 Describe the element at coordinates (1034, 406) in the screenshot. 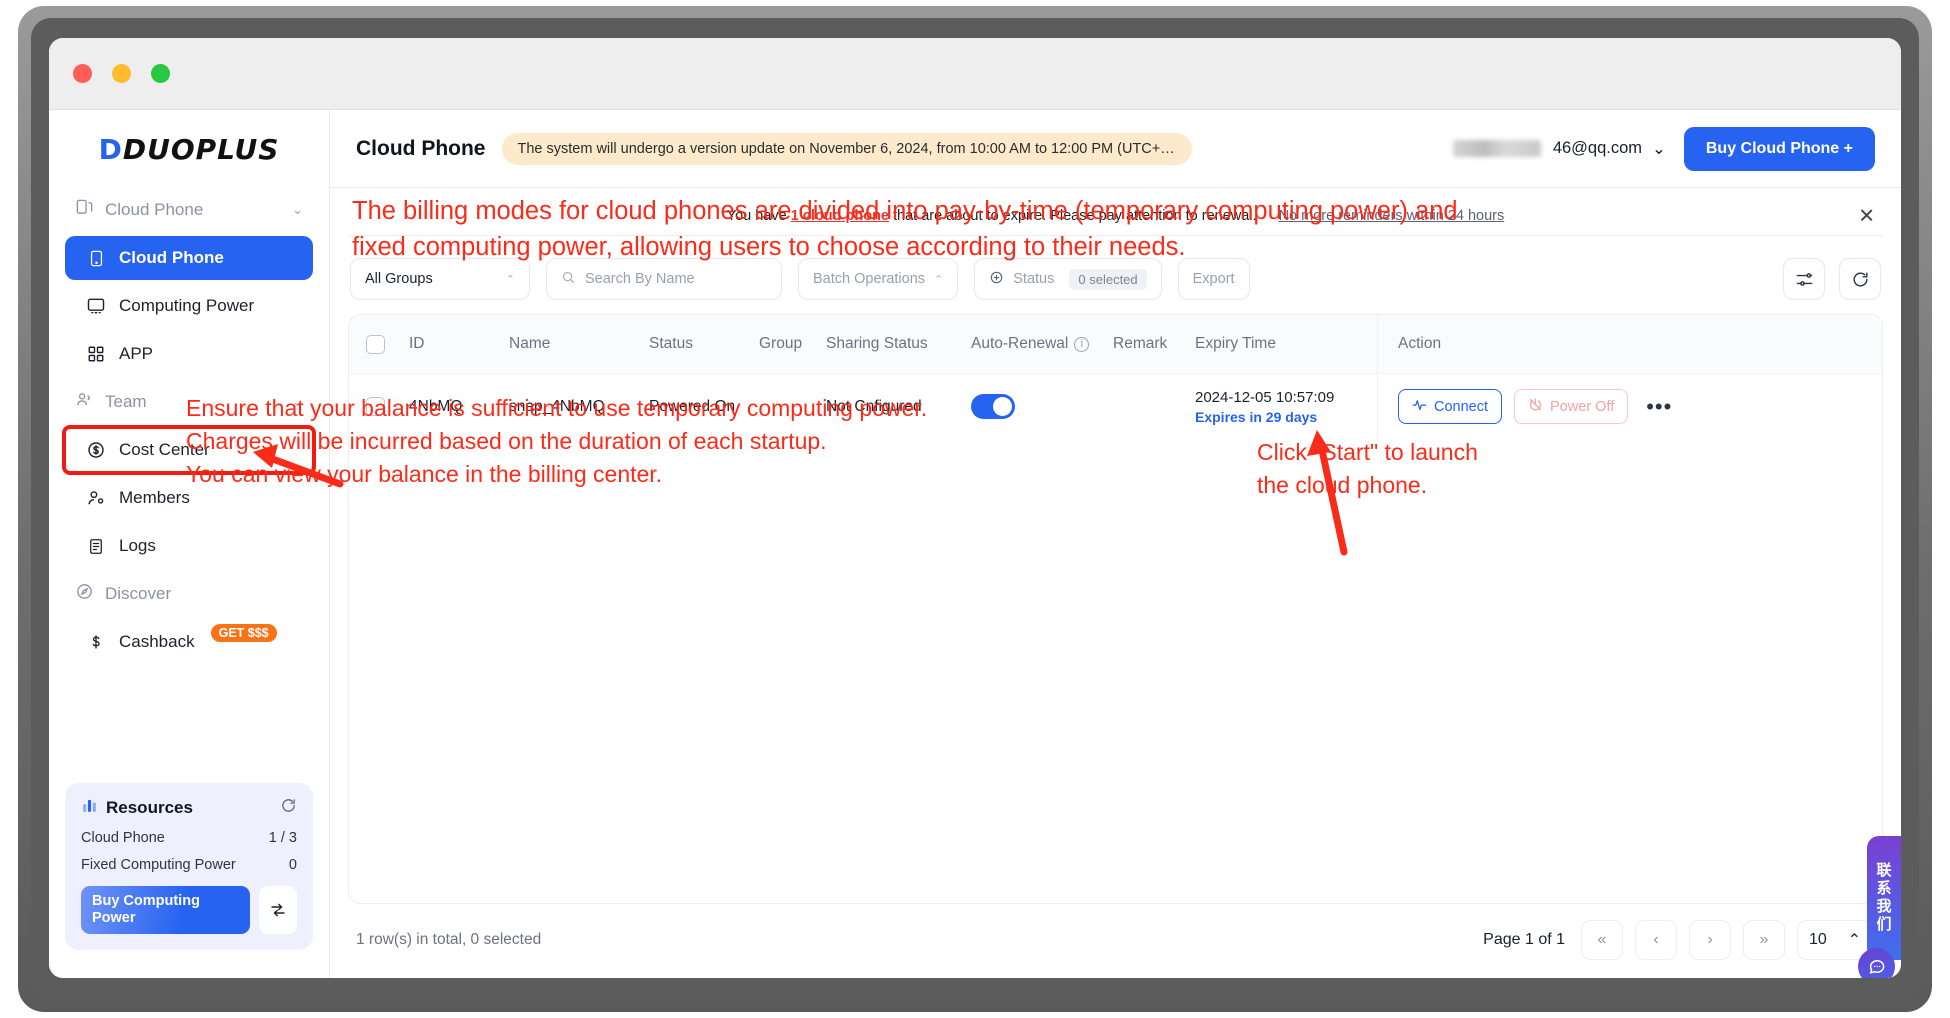

I see `cell-auto-renewal` at that location.